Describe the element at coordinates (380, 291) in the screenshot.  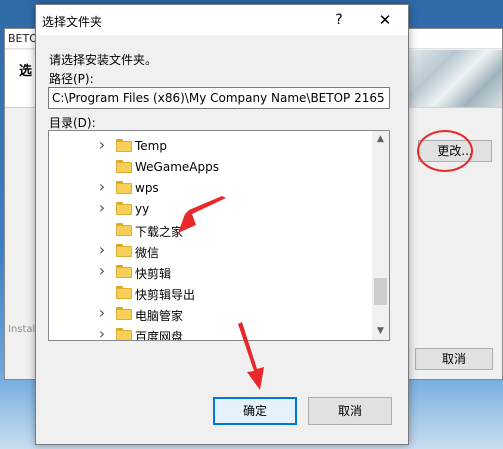
I see `scroll-thumb` at that location.